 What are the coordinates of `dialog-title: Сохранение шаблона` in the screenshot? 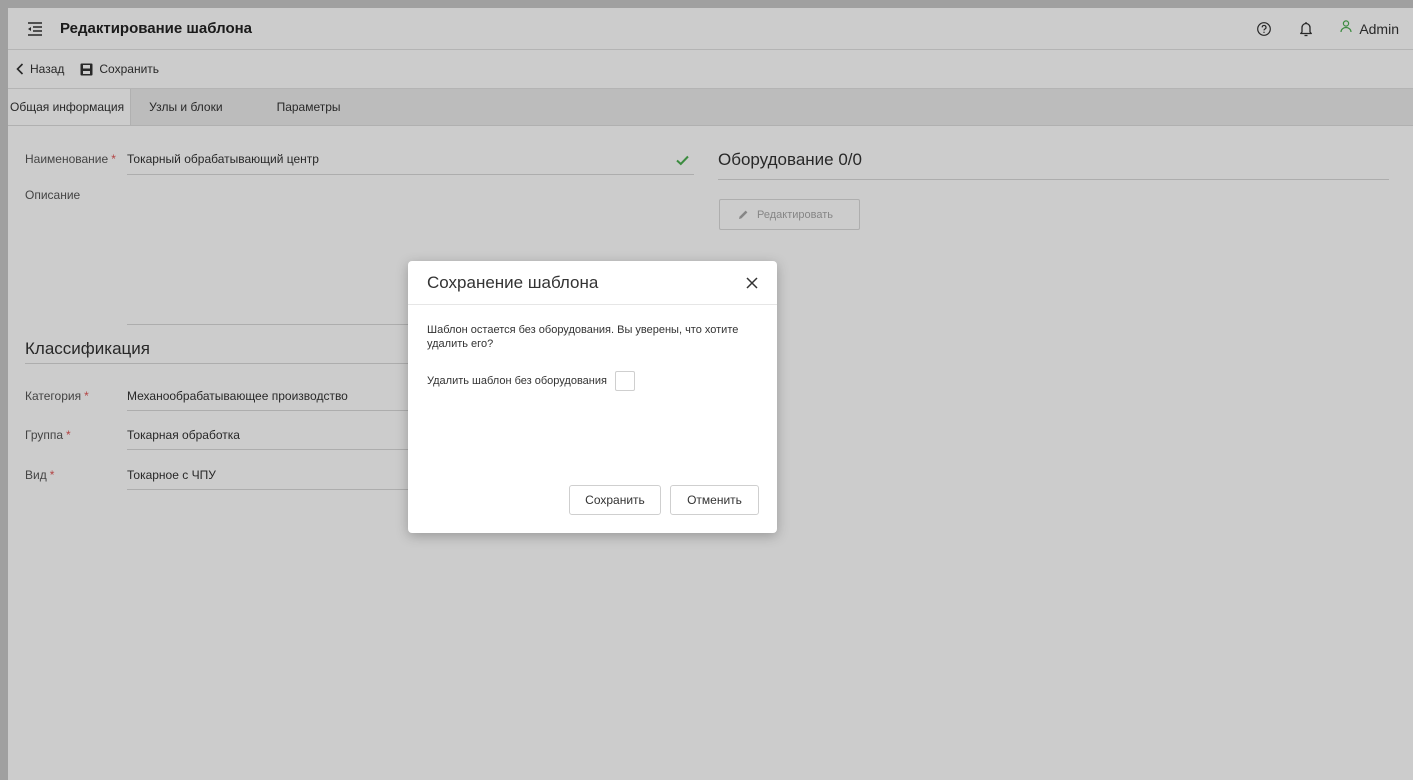 It's located at (513, 282).